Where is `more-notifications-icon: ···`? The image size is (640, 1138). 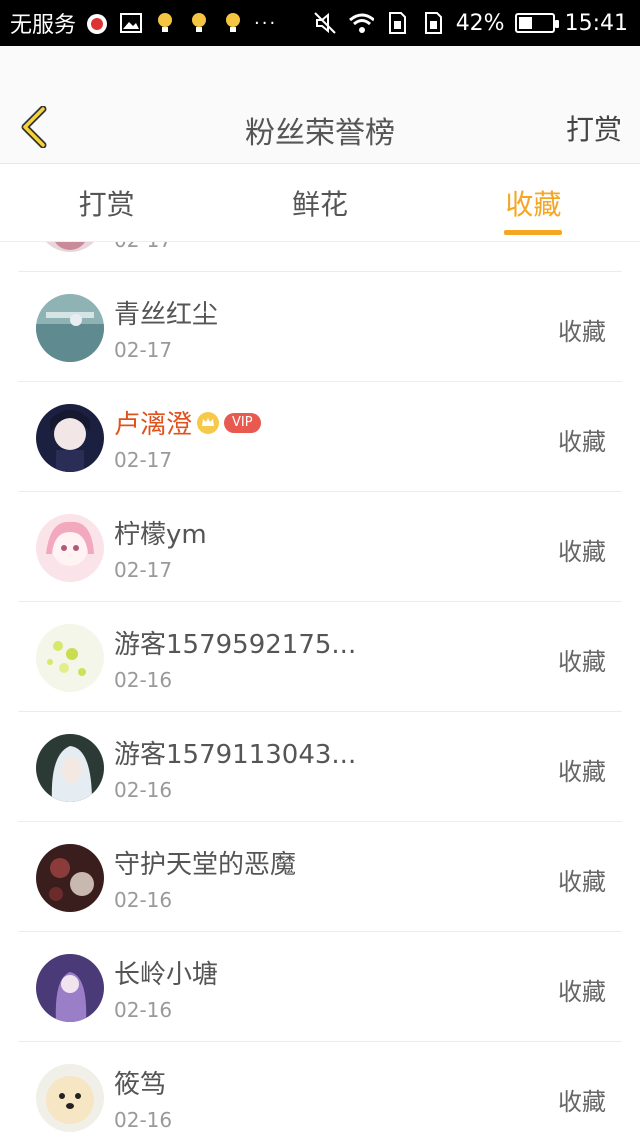 more-notifications-icon: ··· is located at coordinates (266, 23).